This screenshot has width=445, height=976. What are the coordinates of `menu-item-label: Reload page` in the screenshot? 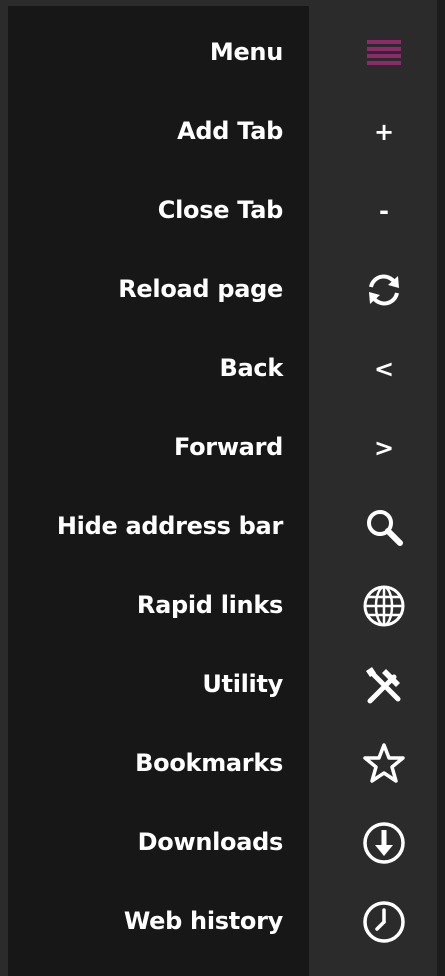 It's located at (200, 289).